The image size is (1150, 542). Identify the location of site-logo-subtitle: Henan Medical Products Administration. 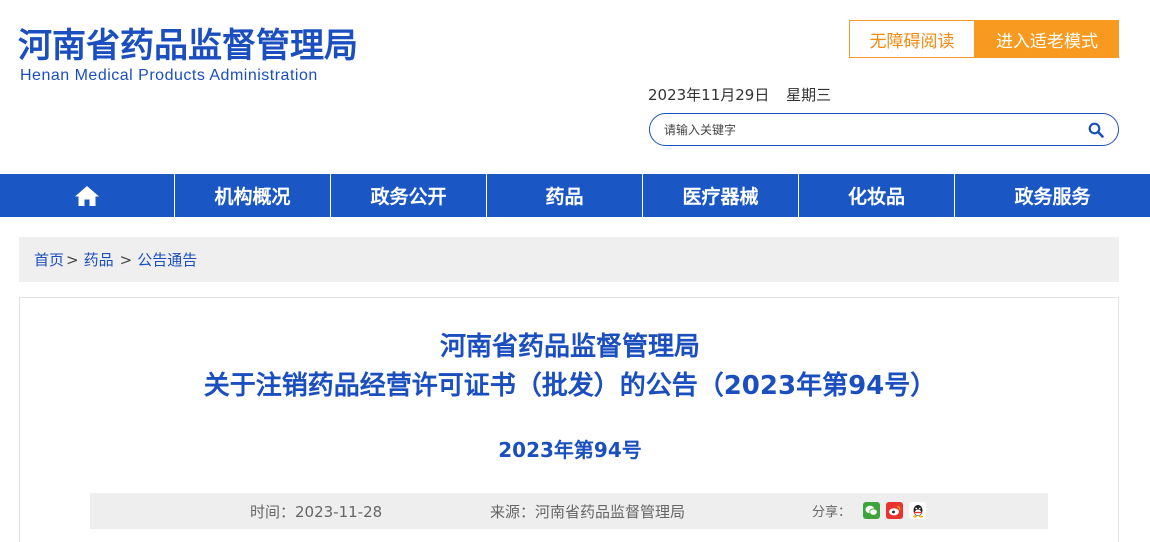
(169, 75).